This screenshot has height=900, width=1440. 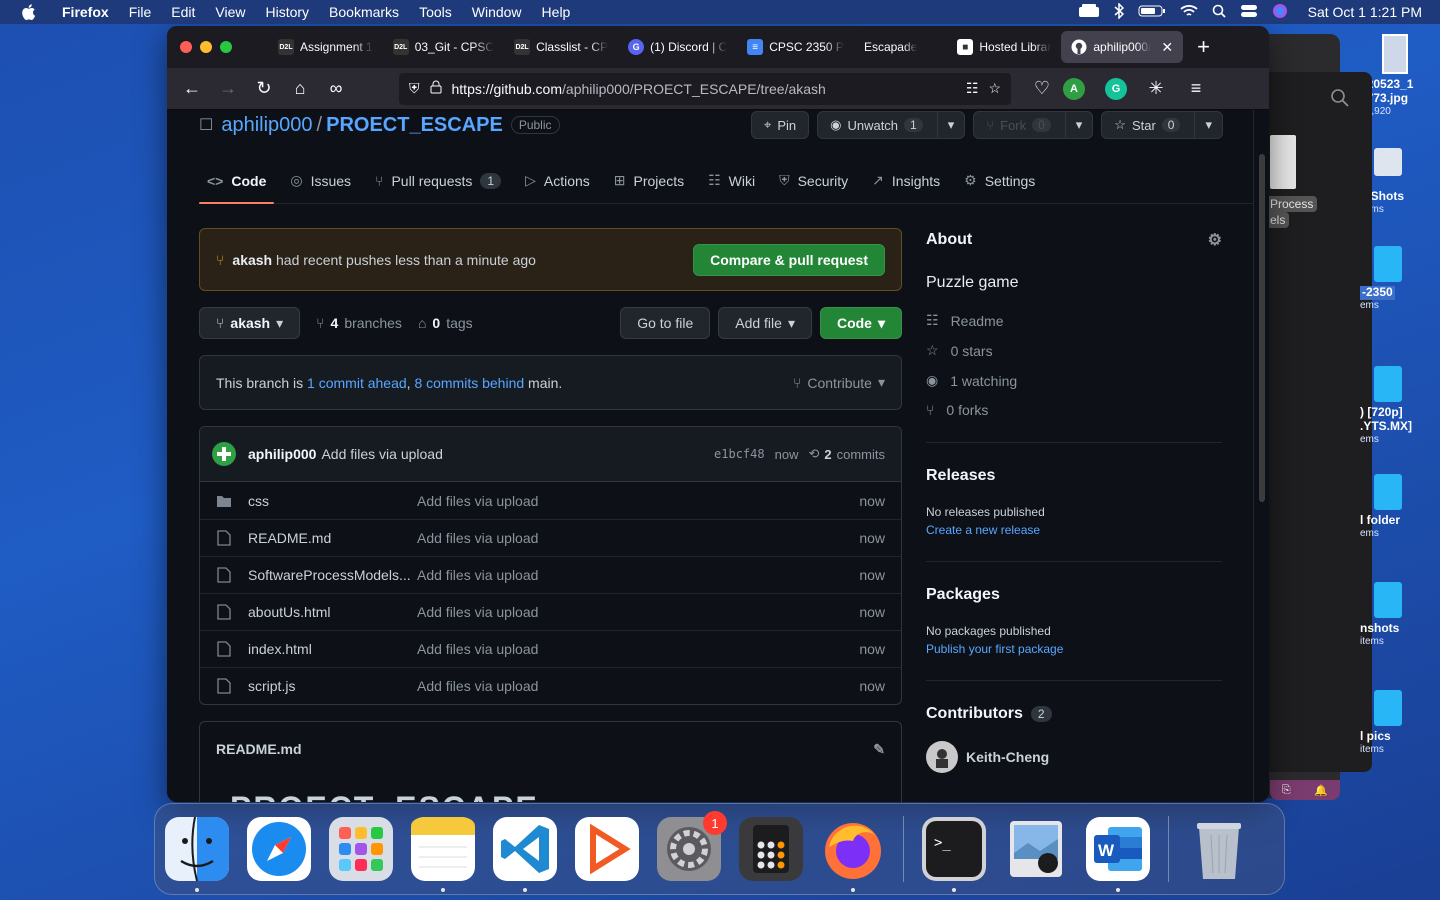 I want to click on menu-clock: Sat Oct 1 1:21 PM, so click(x=1365, y=12).